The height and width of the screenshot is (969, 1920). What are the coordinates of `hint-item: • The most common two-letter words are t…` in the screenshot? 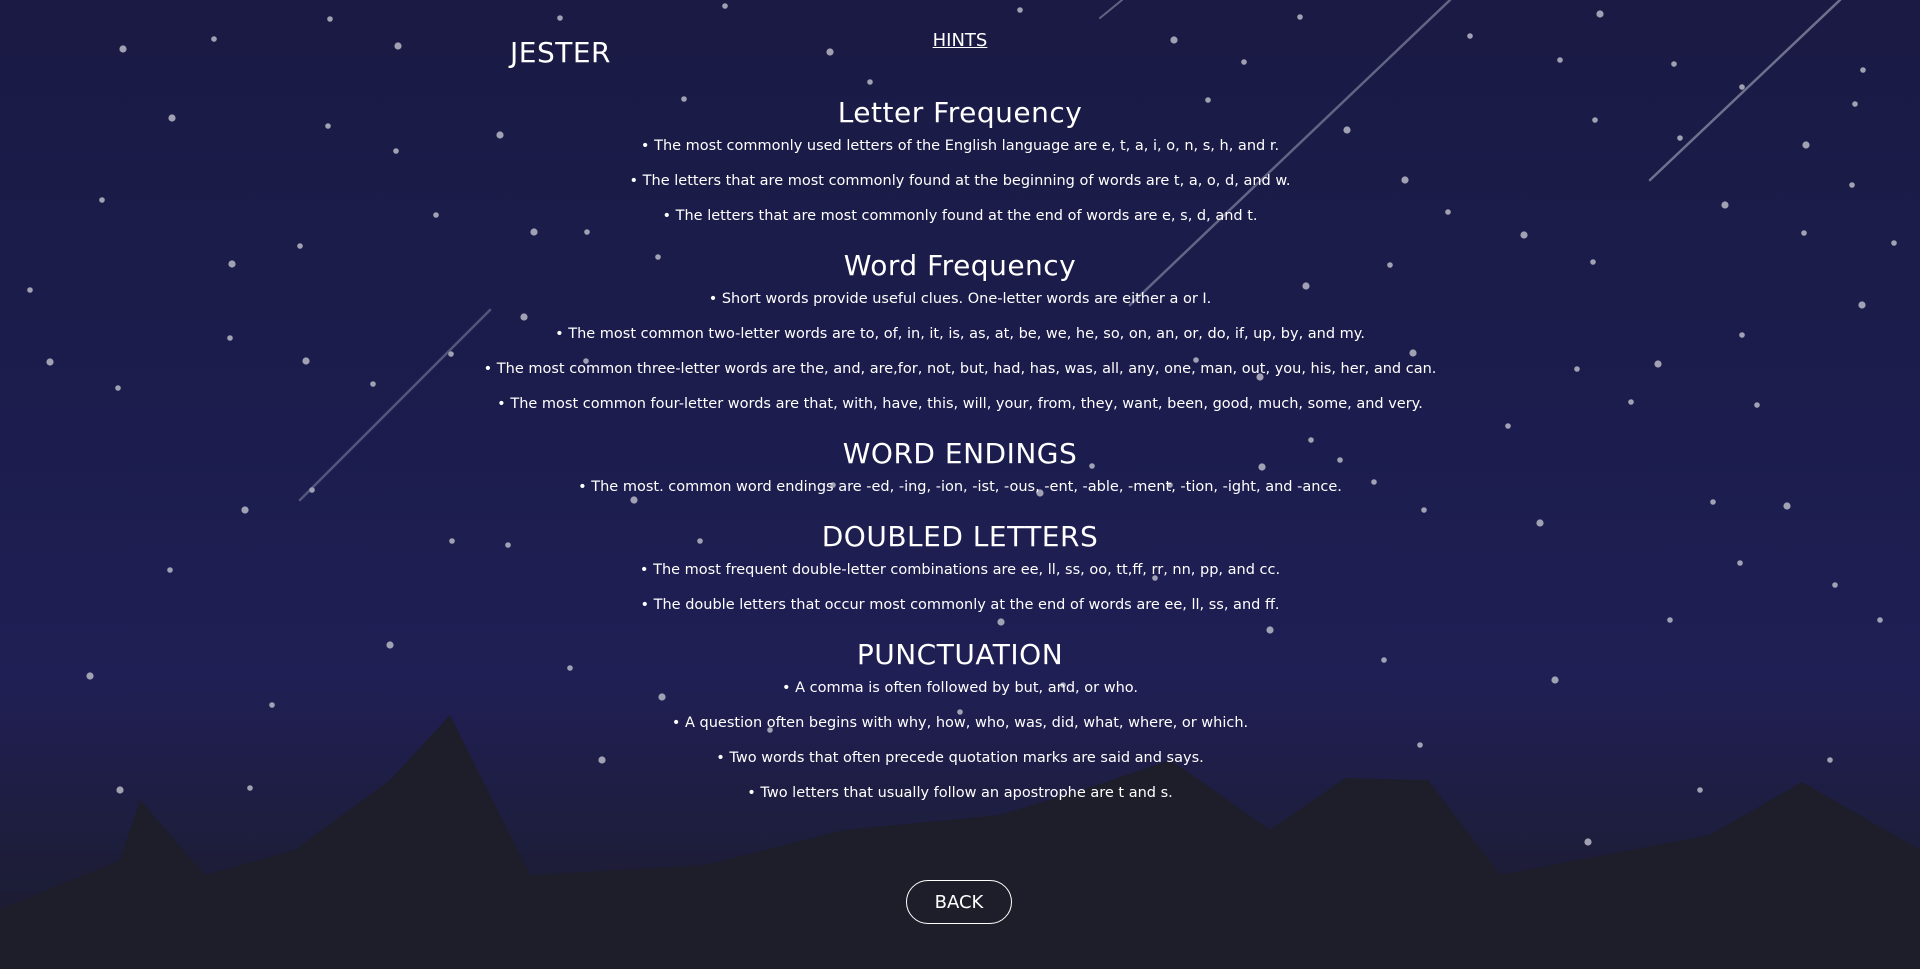 It's located at (960, 334).